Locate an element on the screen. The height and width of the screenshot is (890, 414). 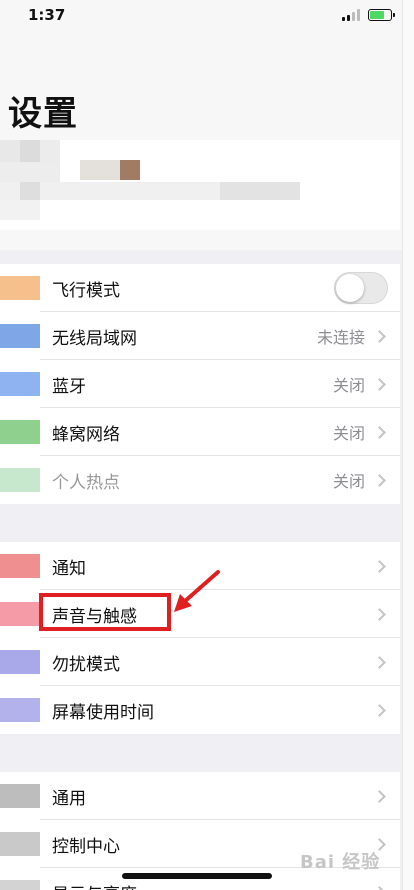
annotation-highlight-box is located at coordinates (105, 612).